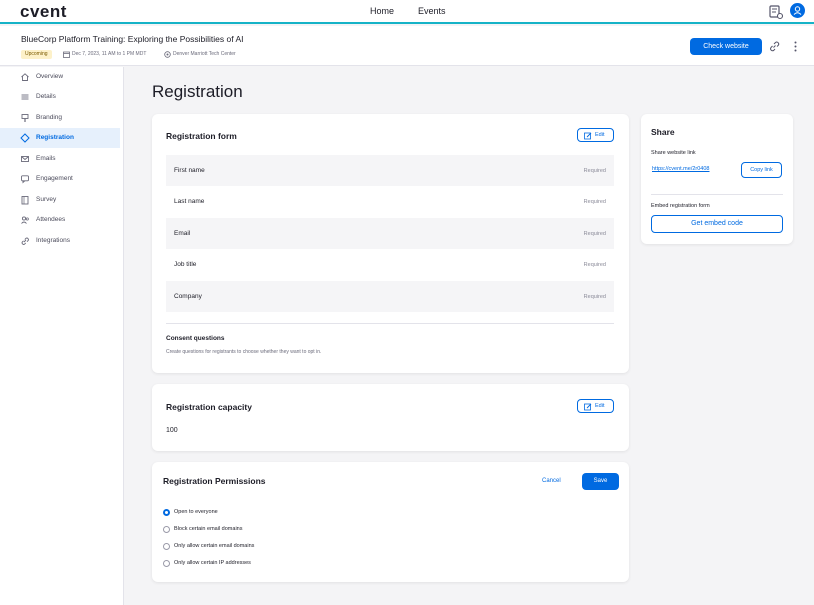 The width and height of the screenshot is (814, 605). What do you see at coordinates (196, 512) in the screenshot?
I see `radio-label: Open to everyone` at bounding box center [196, 512].